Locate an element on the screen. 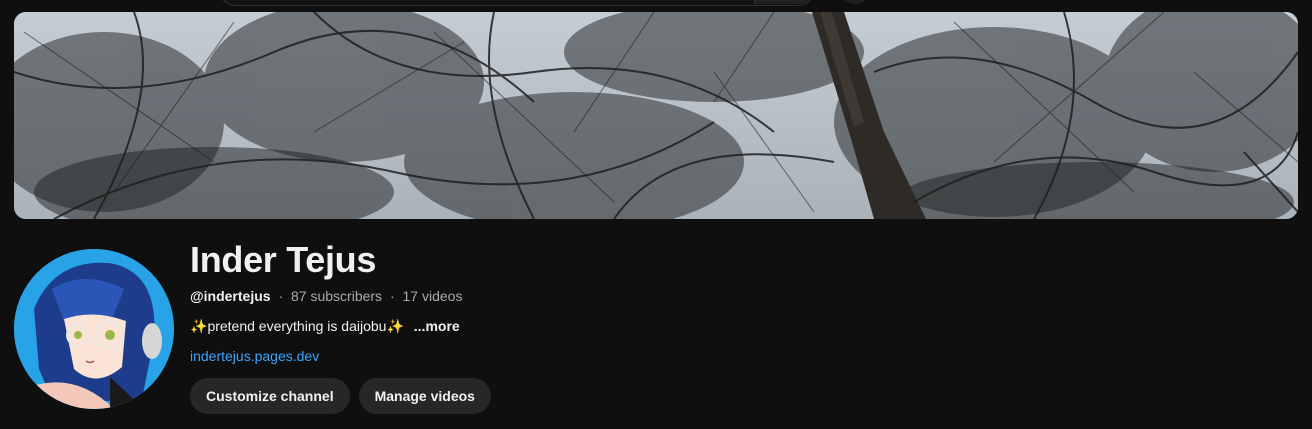  channel-actions: Customize channel Manage videos is located at coordinates (540, 396).